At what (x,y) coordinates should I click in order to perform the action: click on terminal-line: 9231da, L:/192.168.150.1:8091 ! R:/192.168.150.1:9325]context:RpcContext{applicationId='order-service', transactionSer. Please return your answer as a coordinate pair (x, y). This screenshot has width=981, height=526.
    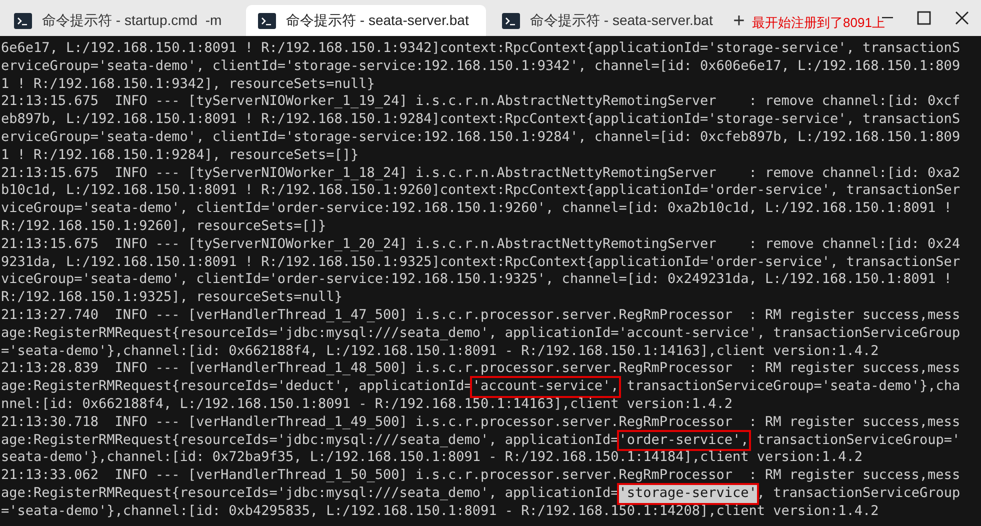
    Looking at the image, I should click on (481, 263).